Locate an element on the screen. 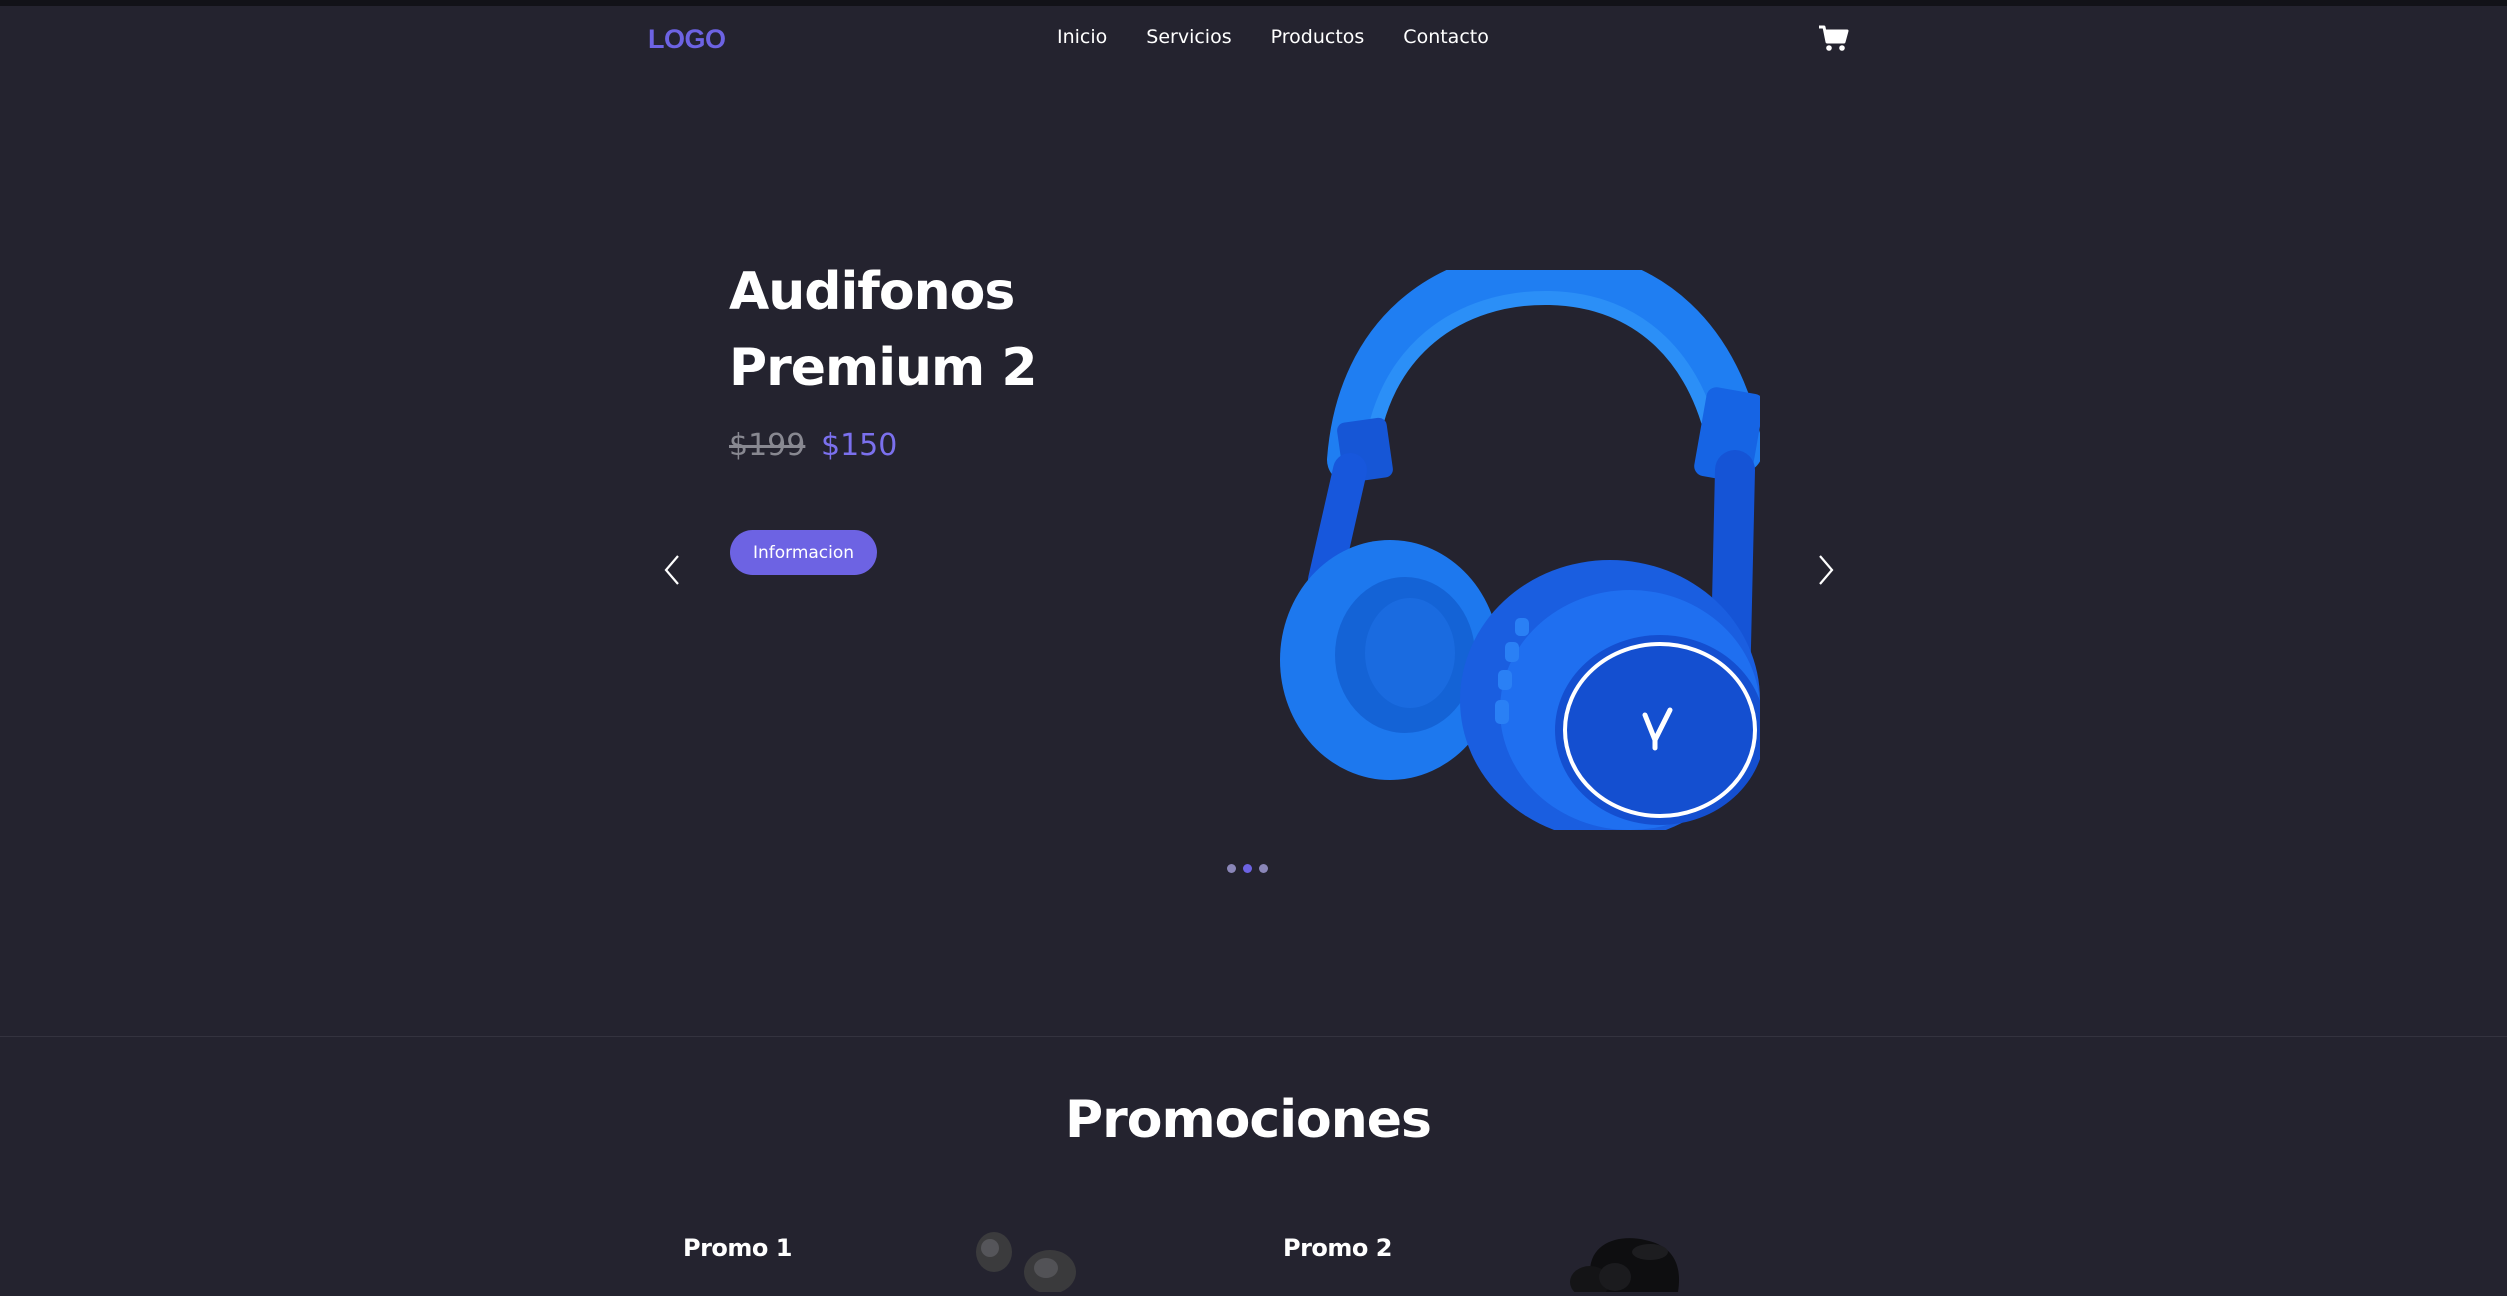 This screenshot has width=2507, height=1296. promo-2-image is located at coordinates (1625, 1264).